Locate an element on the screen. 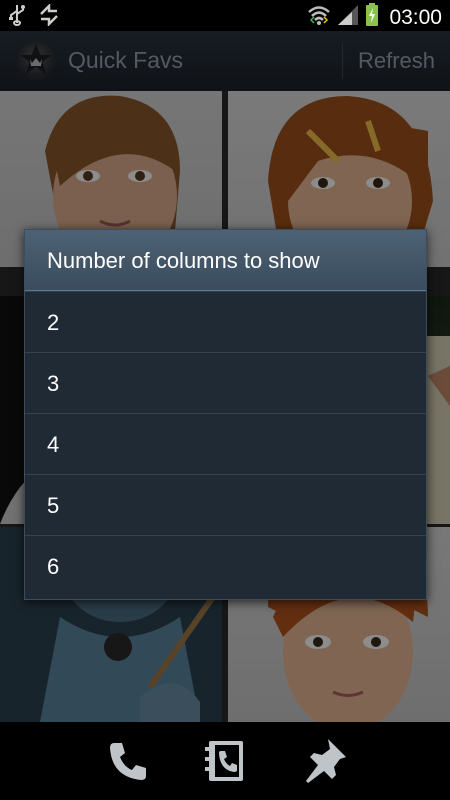 This screenshot has width=450, height=800. option-4-columns: 4 is located at coordinates (225, 443).